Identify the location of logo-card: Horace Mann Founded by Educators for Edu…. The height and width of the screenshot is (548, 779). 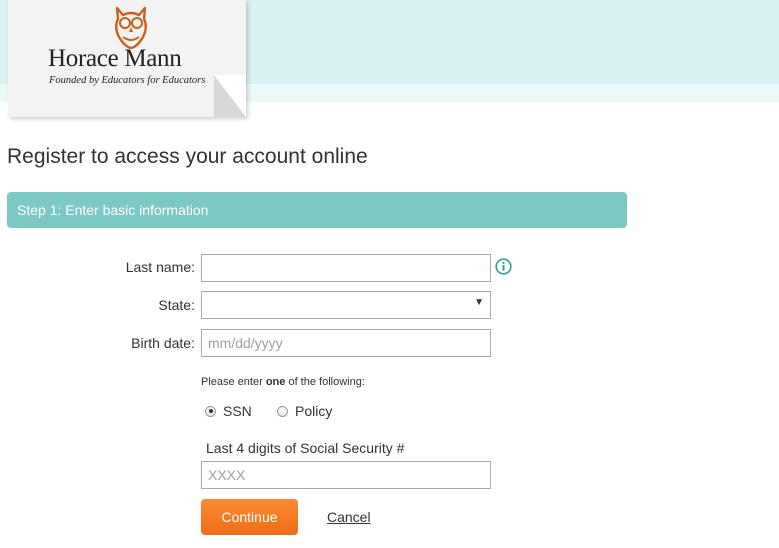
(127, 58).